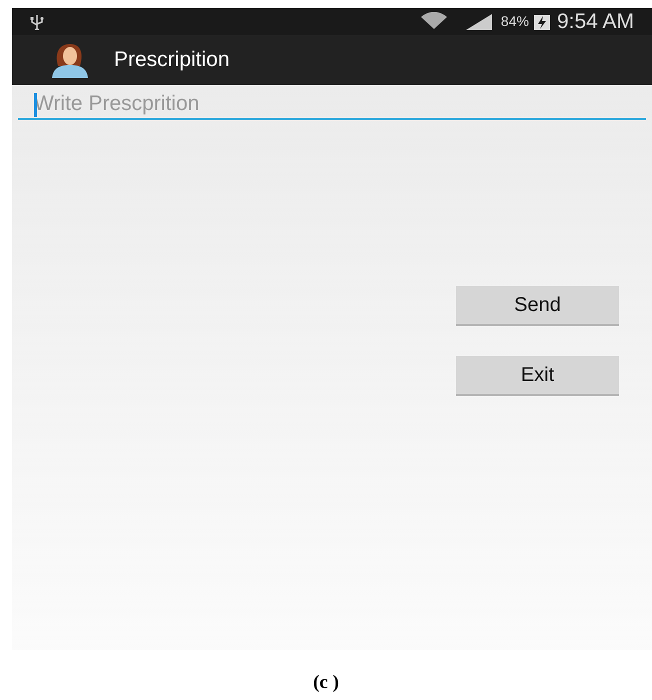 Image resolution: width=652 pixels, height=700 pixels. I want to click on figure-caption: (c ), so click(326, 683).